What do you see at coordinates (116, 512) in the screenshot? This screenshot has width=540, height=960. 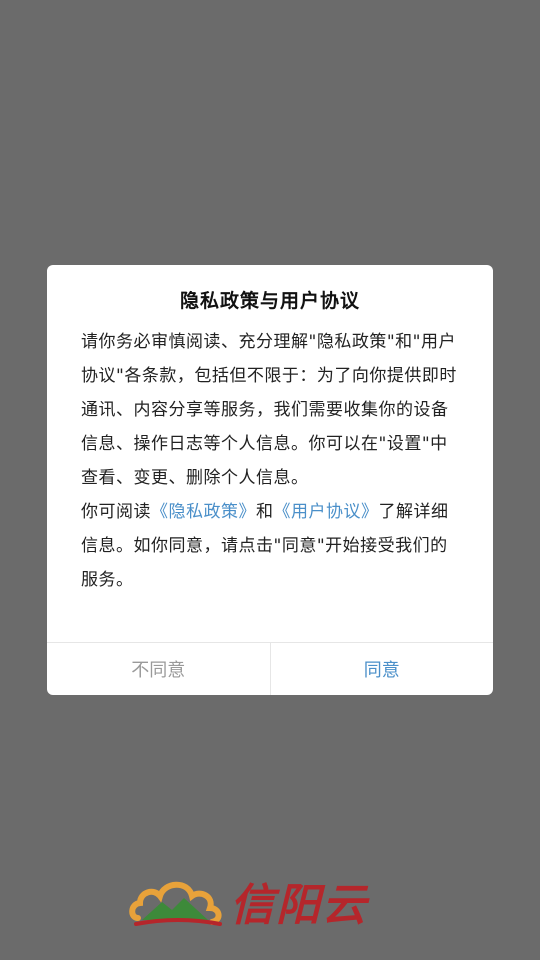 I see `paragraph-2-prefix: 你可阅读` at bounding box center [116, 512].